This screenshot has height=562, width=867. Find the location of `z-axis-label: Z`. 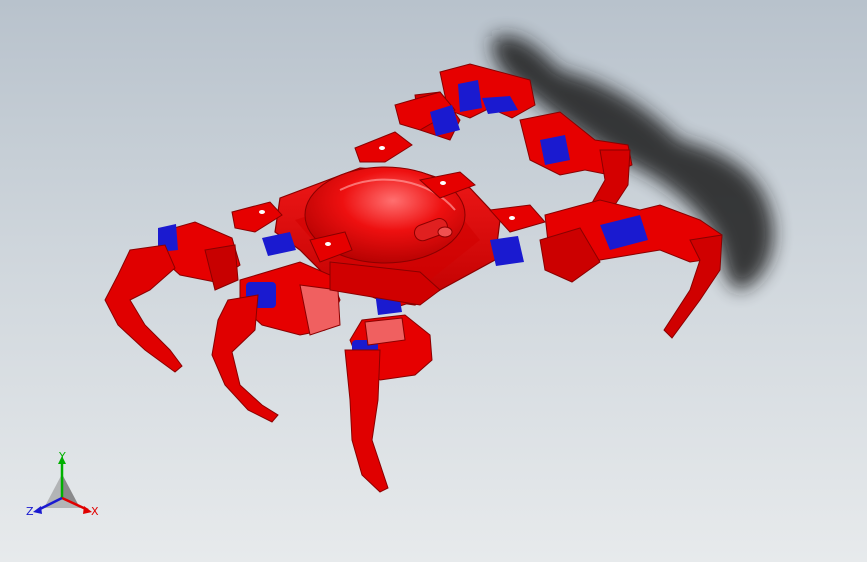

z-axis-label: Z is located at coordinates (30, 511).